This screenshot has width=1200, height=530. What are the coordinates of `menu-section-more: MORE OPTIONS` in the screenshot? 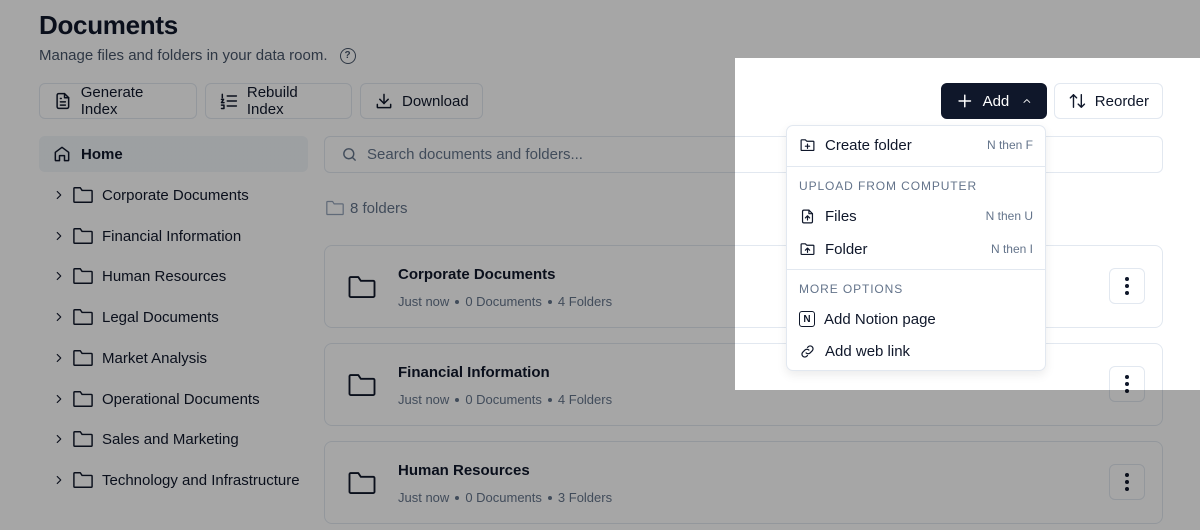 It's located at (851, 289).